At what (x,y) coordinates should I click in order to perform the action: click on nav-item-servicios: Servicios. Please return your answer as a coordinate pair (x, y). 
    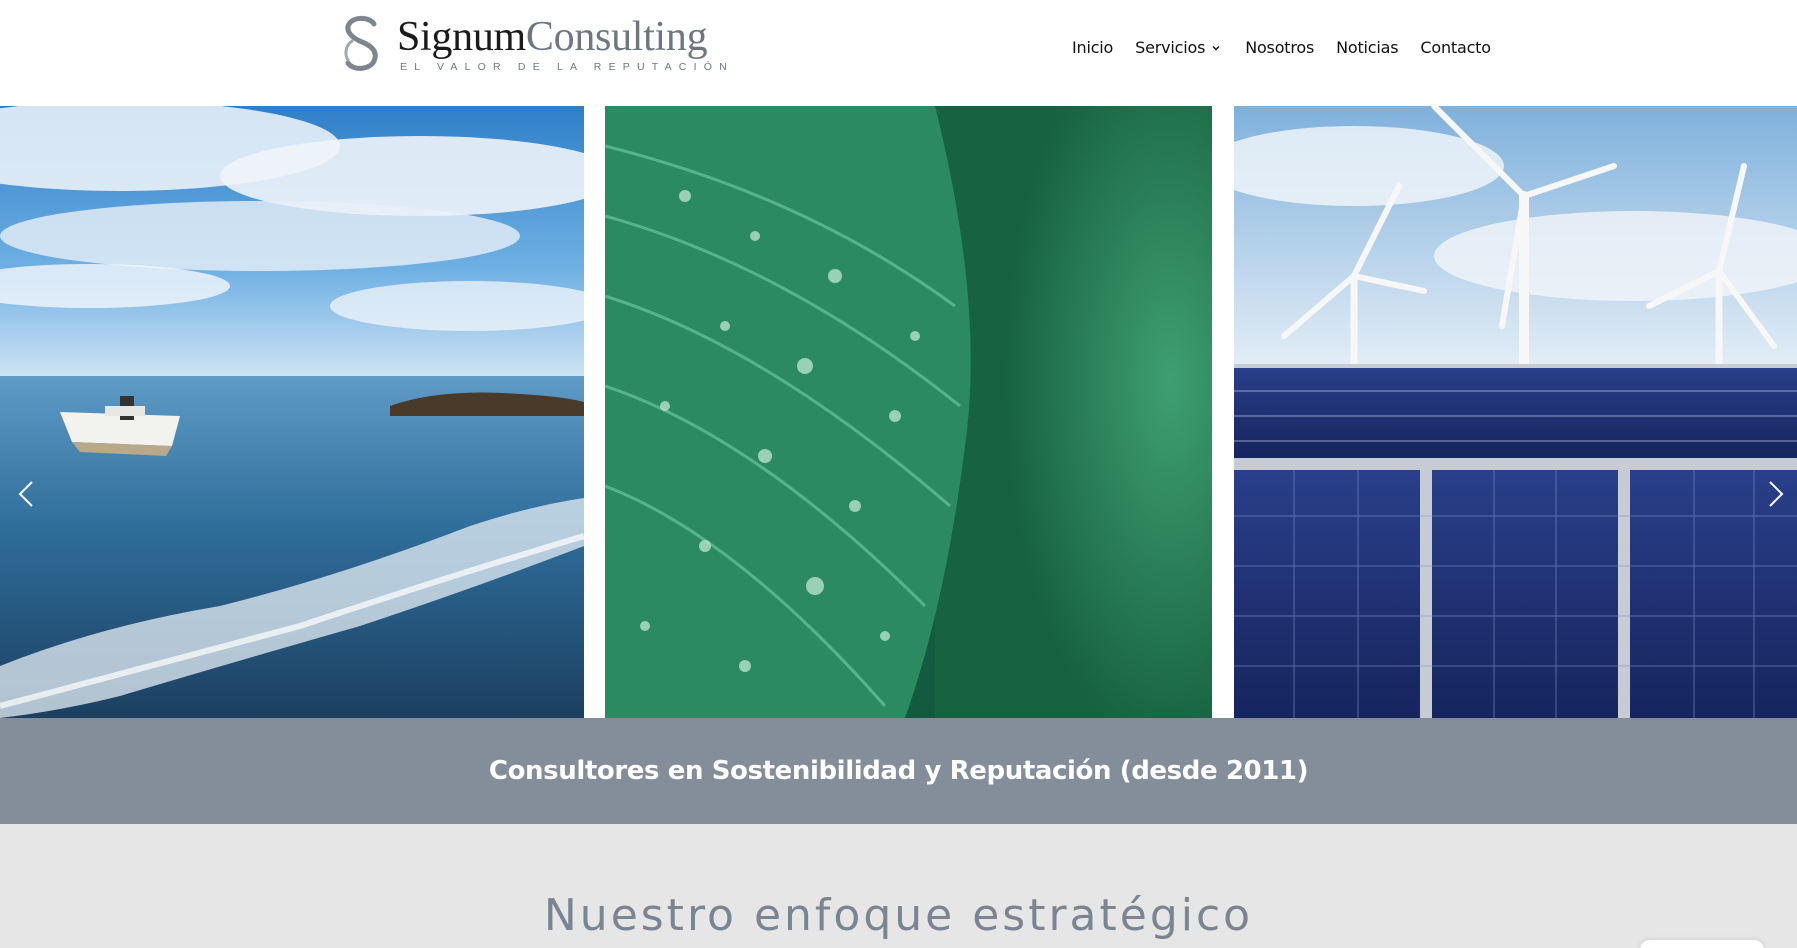
    Looking at the image, I should click on (1179, 47).